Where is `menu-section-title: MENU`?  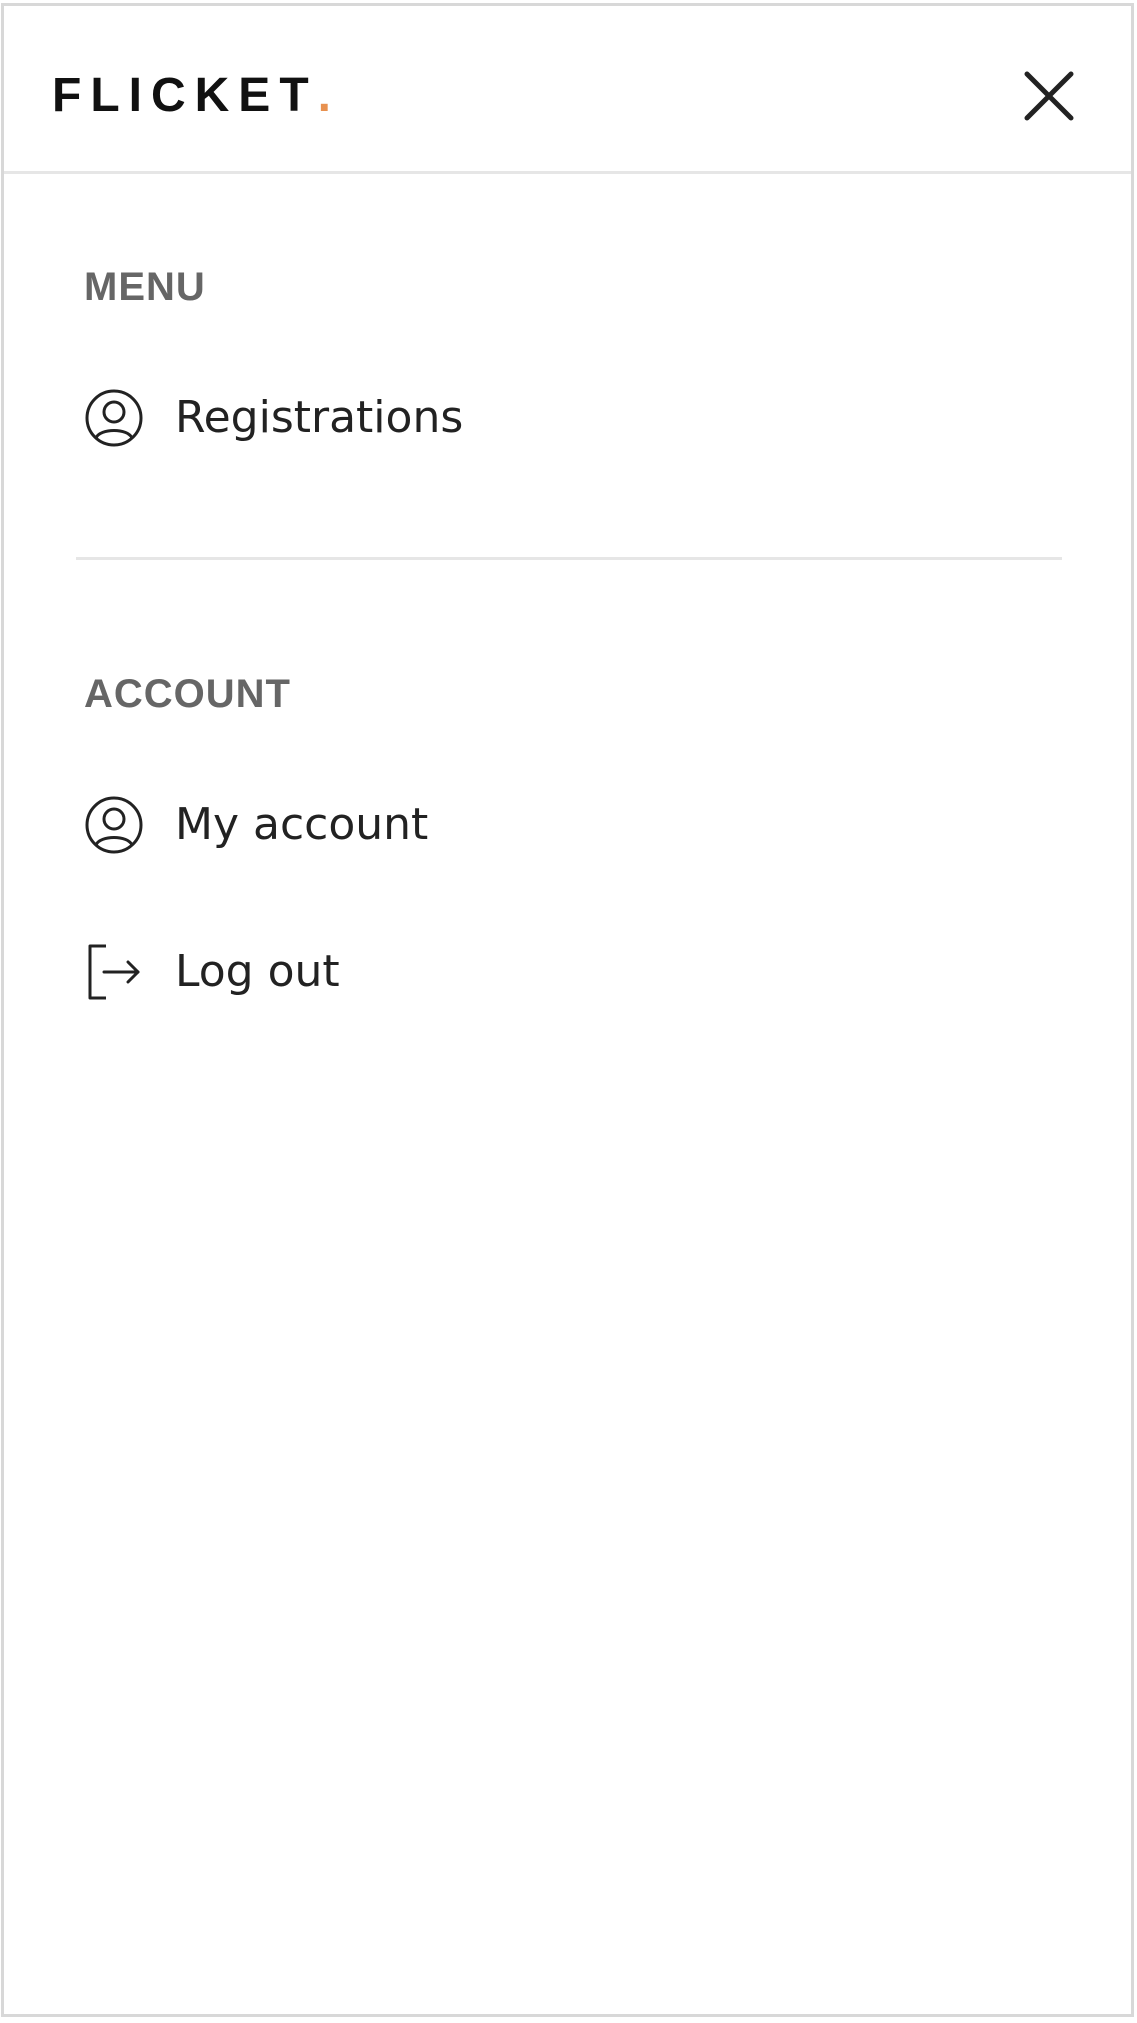
menu-section-title: MENU is located at coordinates (145, 287).